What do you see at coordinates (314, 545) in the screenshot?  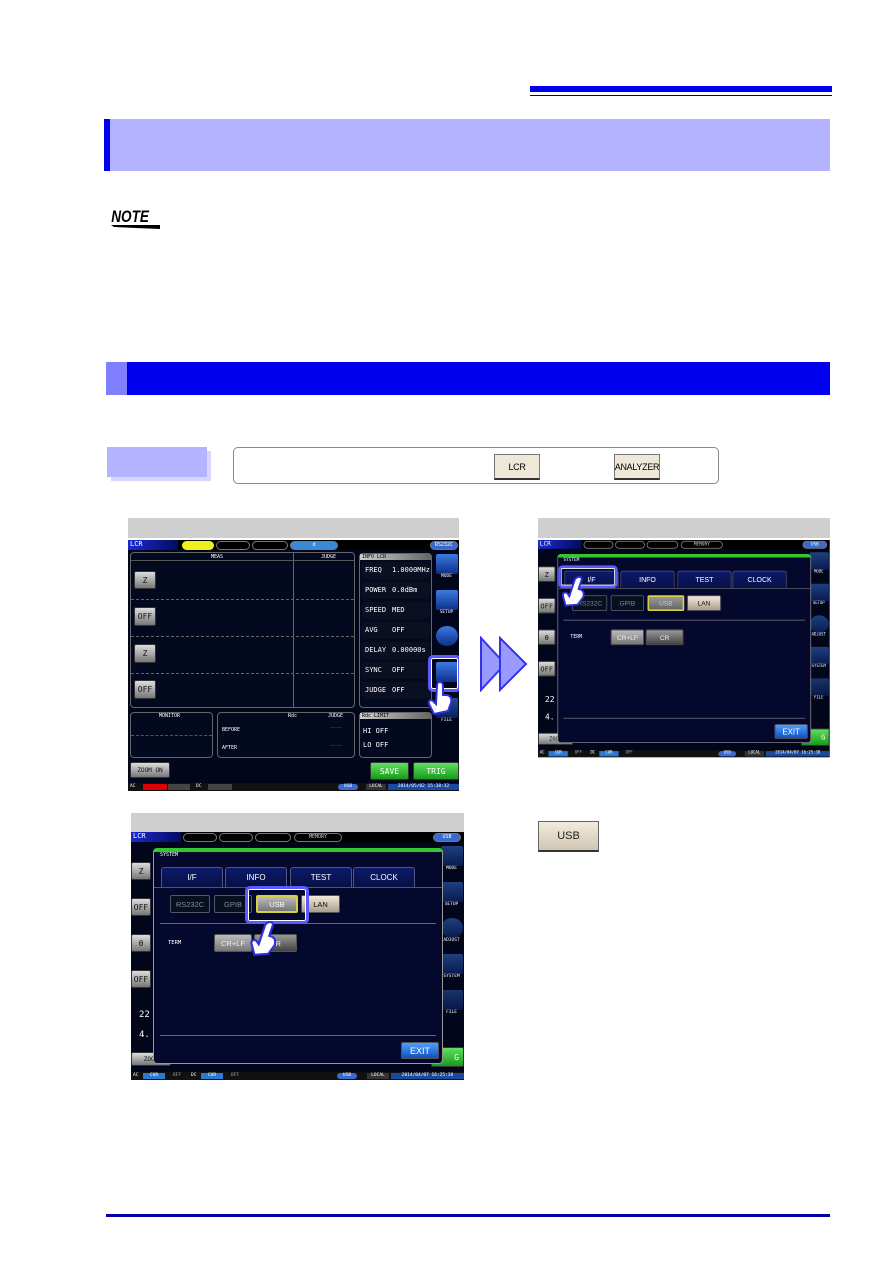 I see `param-pill-d: d` at bounding box center [314, 545].